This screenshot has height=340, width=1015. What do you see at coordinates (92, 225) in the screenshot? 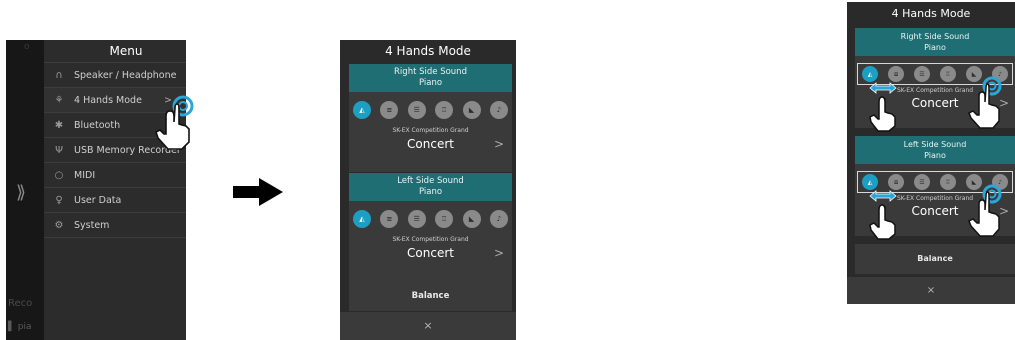
I see `menu-item-label: System` at bounding box center [92, 225].